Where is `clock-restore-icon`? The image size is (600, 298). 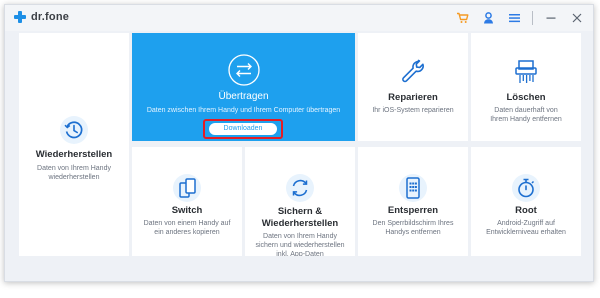
clock-restore-icon is located at coordinates (74, 132).